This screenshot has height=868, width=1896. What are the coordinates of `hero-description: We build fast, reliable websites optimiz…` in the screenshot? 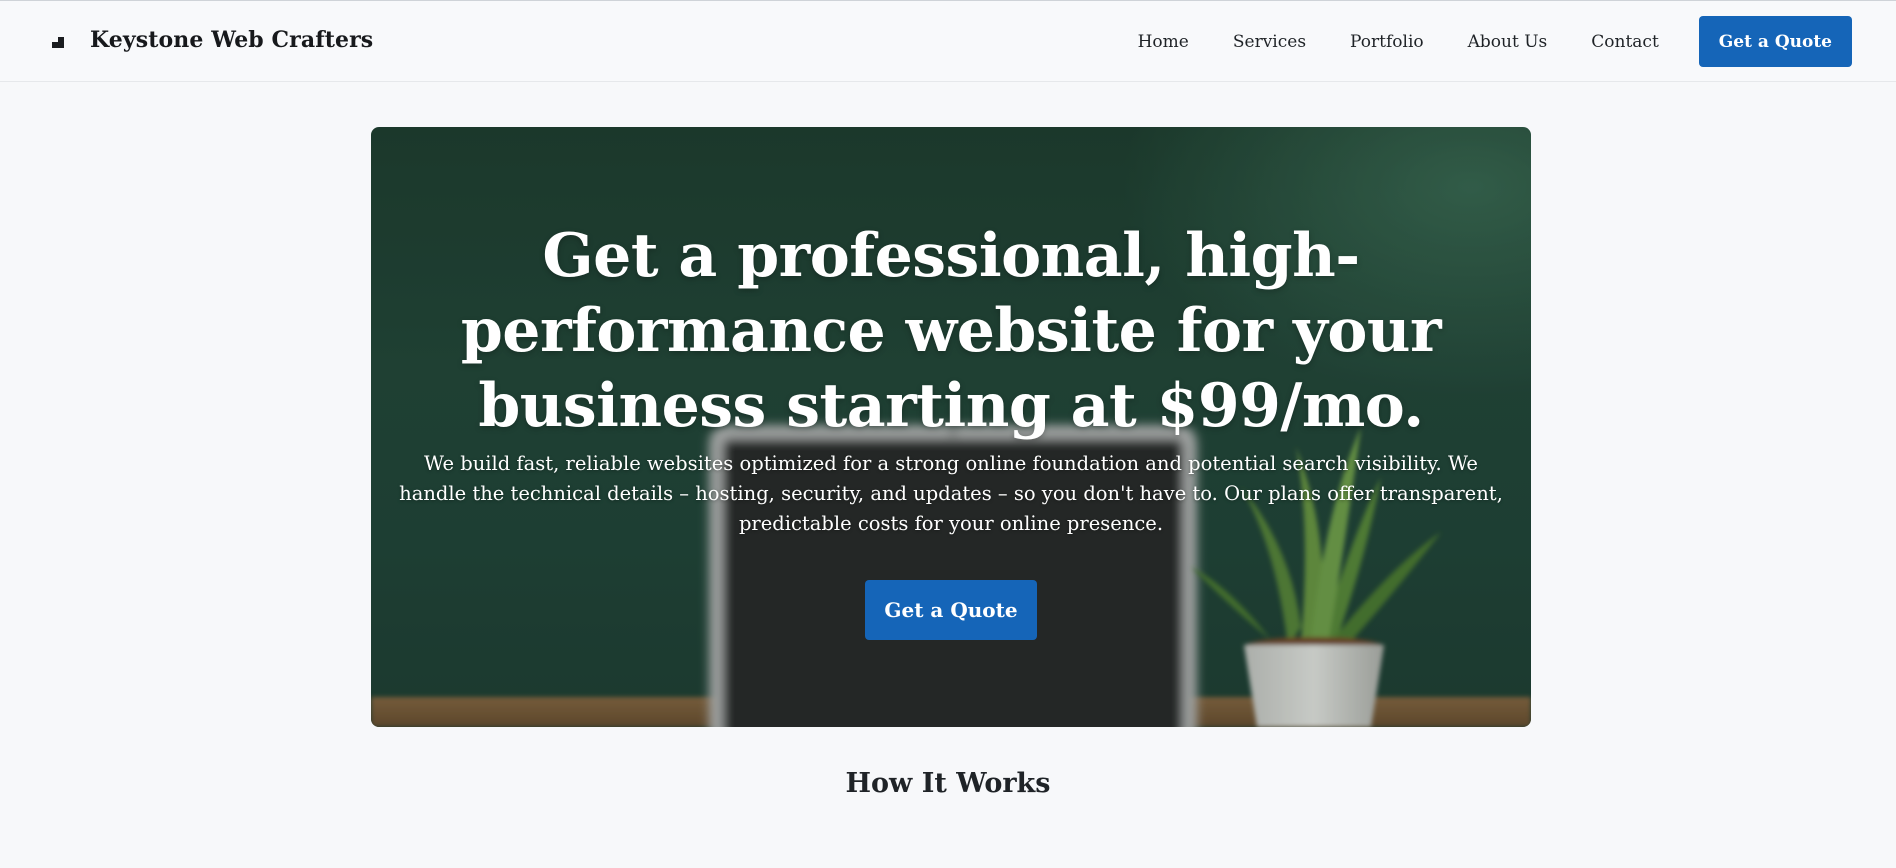 It's located at (951, 493).